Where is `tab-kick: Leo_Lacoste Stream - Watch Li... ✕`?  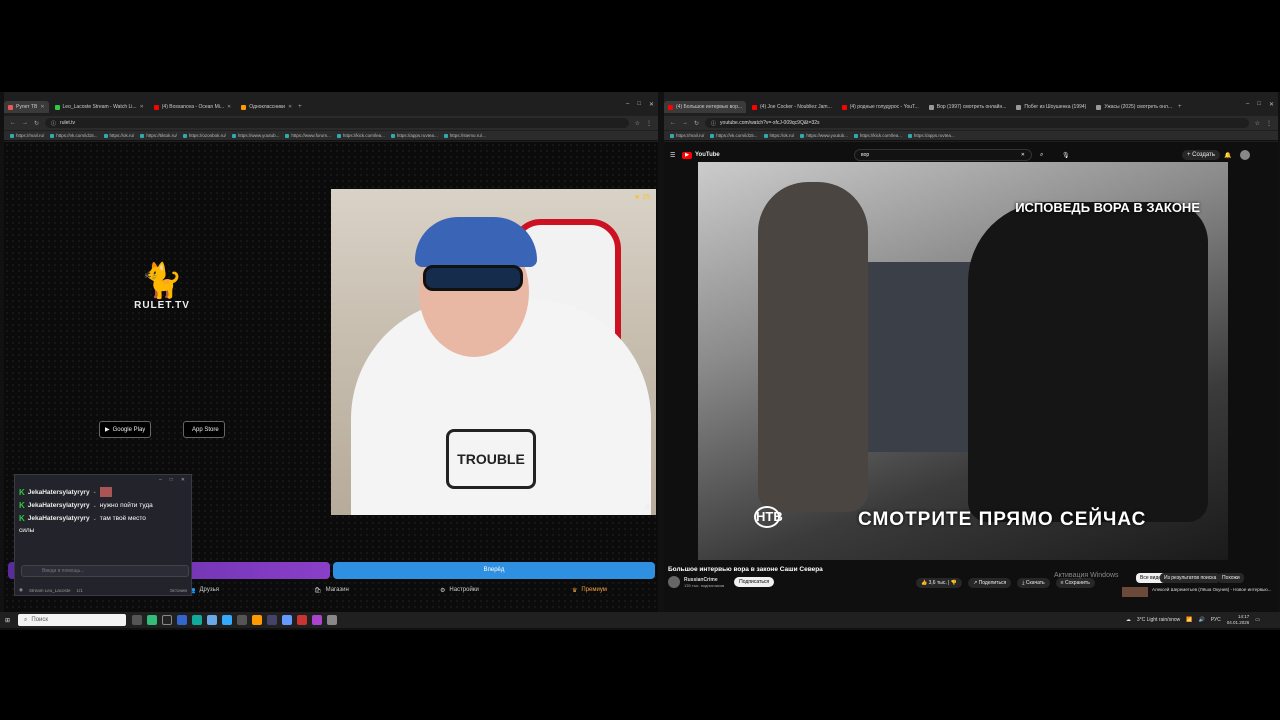 tab-kick: Leo_Lacoste Stream - Watch Li... ✕ is located at coordinates (99, 107).